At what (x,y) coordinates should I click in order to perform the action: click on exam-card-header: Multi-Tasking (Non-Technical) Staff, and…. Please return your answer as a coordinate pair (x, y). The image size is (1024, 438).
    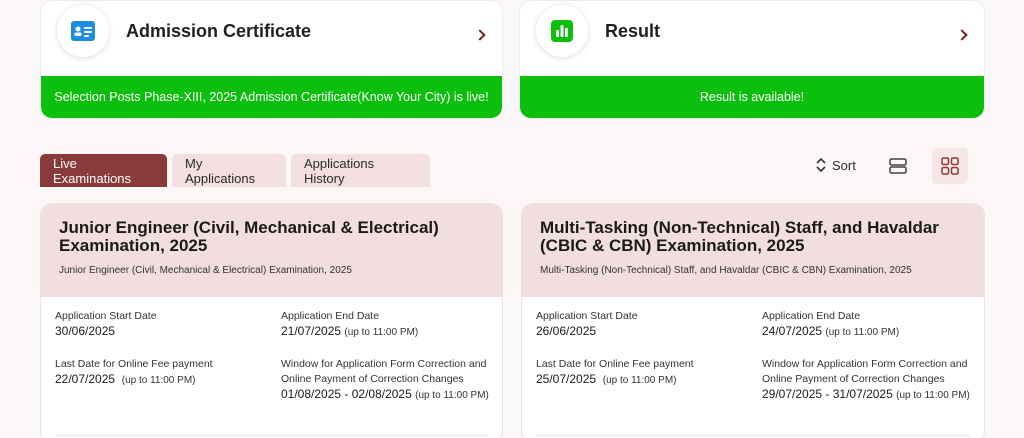
    Looking at the image, I should click on (753, 250).